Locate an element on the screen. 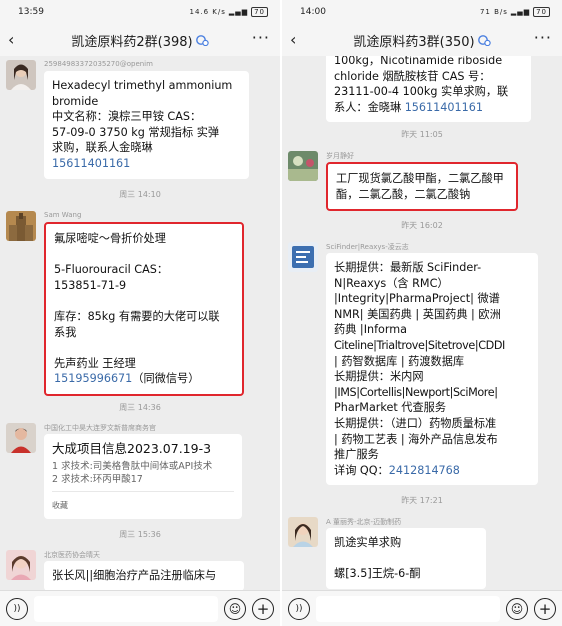 The height and width of the screenshot is (626, 562). message-text: 张长风||细胞治疗产品注册临床与 is located at coordinates (134, 575).